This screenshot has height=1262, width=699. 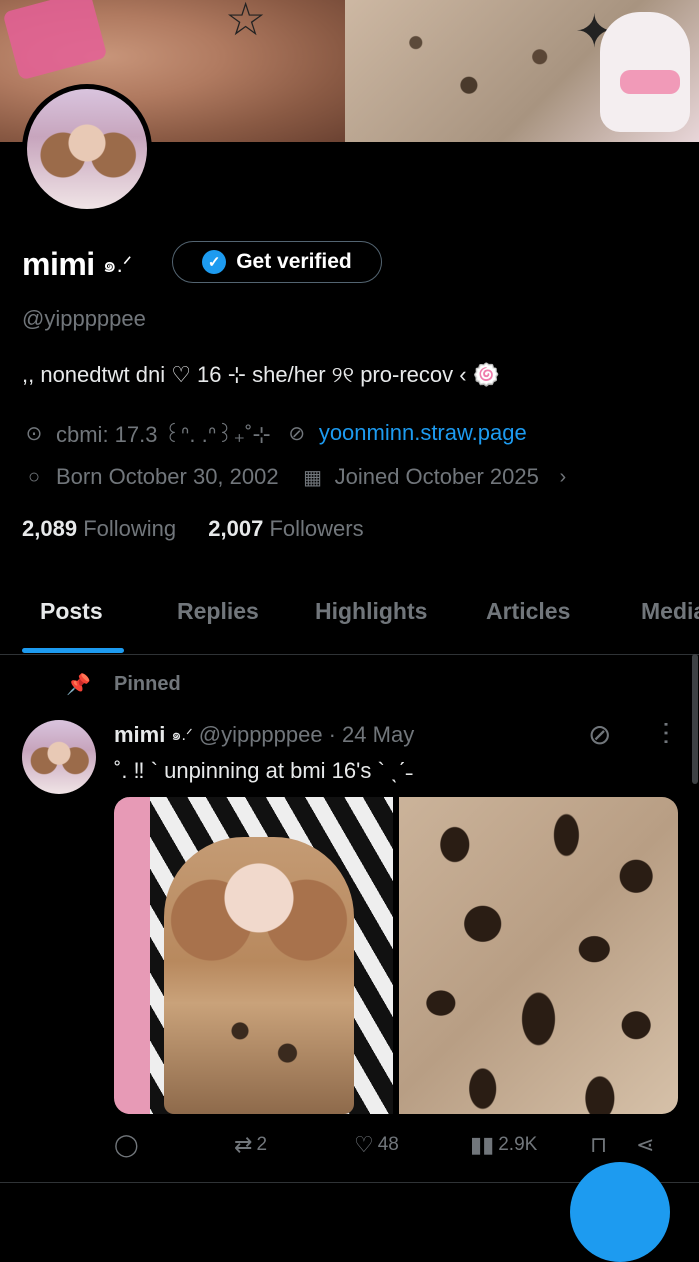 I want to click on verified-check-icon: ✓, so click(x=214, y=262).